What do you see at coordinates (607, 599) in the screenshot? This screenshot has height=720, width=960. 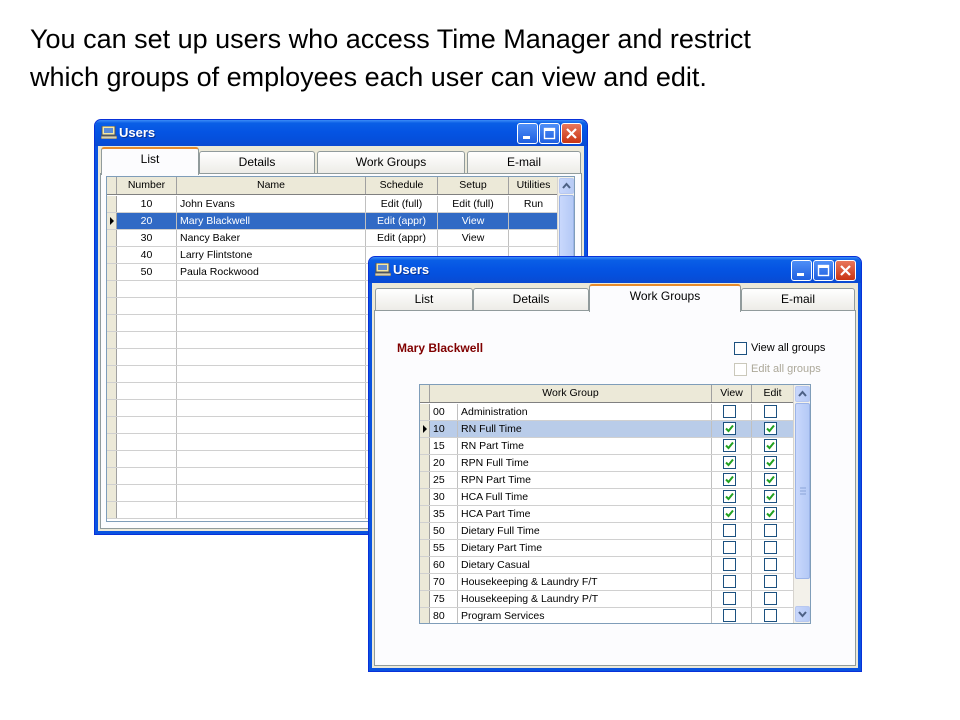 I see `work-group-row: 75 Housekeeping & Laundry P/T` at bounding box center [607, 599].